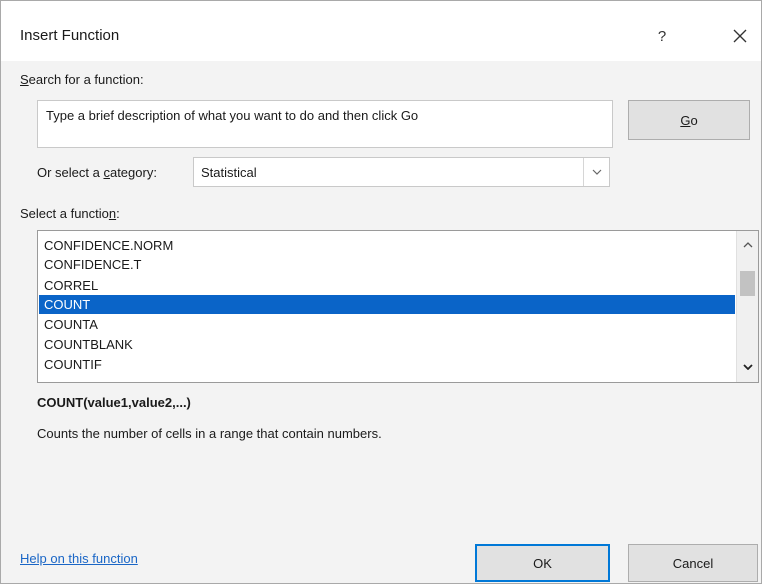 The height and width of the screenshot is (584, 762). What do you see at coordinates (64, 213) in the screenshot?
I see `function-list-label-prefix: Select a functio` at bounding box center [64, 213].